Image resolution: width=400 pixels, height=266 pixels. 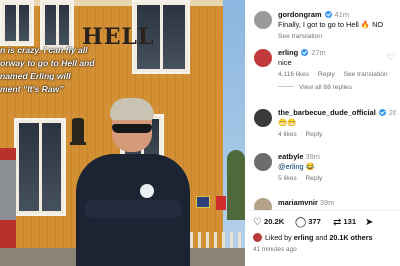 I want to click on share-icon: ➤, so click(x=369, y=222).